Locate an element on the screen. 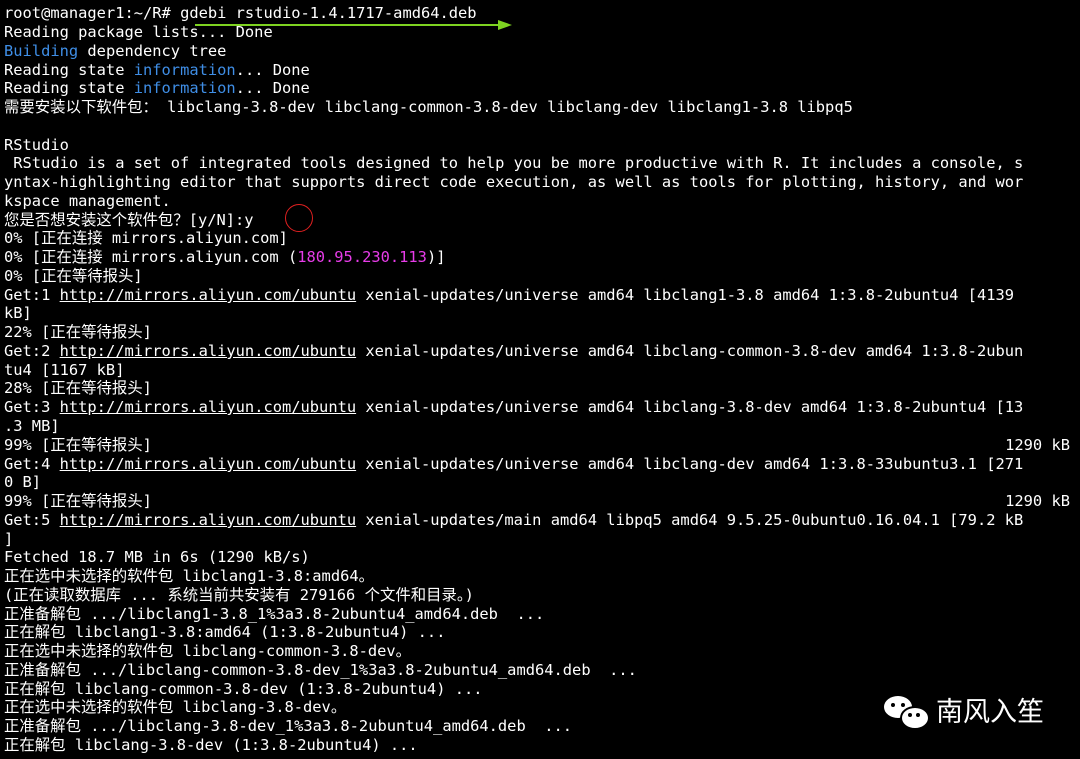 This screenshot has width=1080, height=759. output-line: RStudio is located at coordinates (36, 145).